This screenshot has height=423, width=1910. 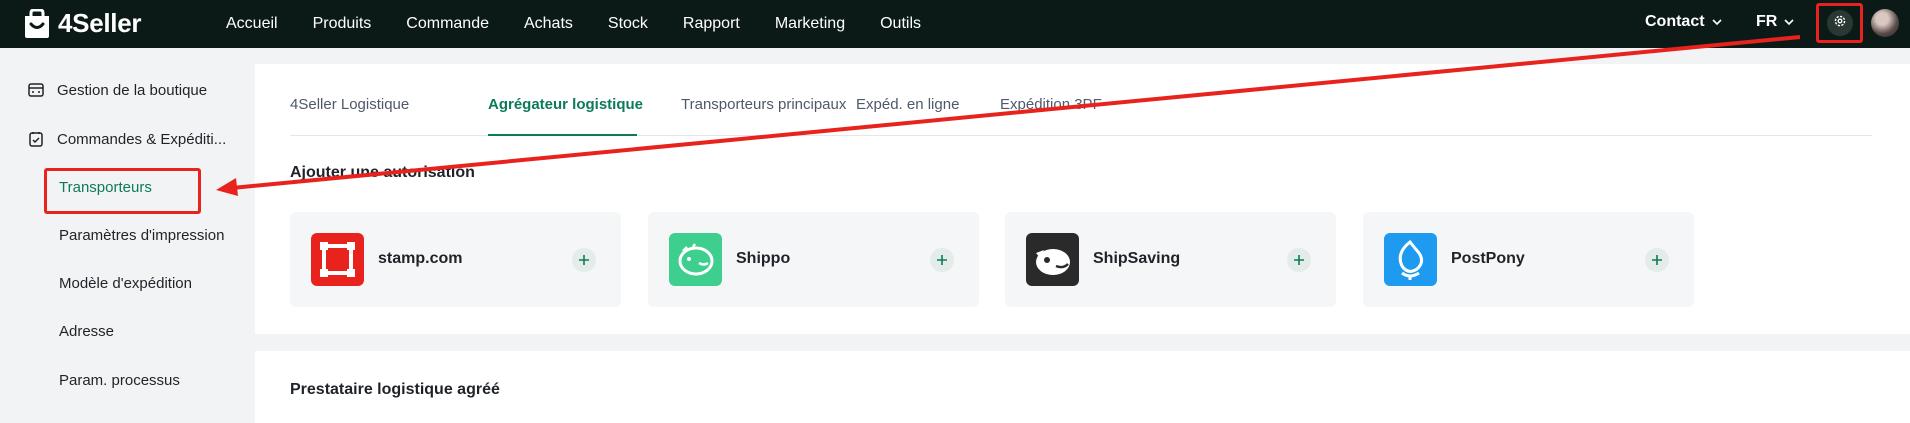 I want to click on stamp-logo-icon, so click(x=337, y=259).